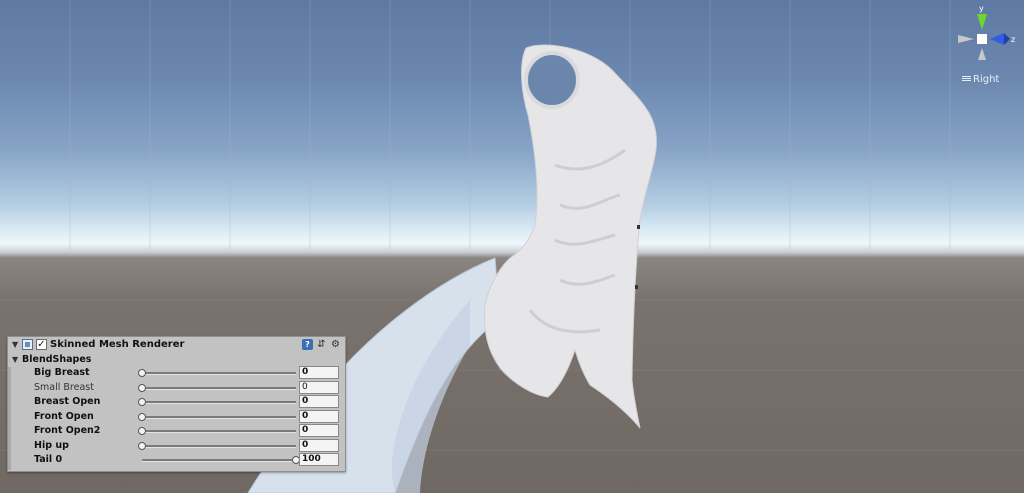 The width and height of the screenshot is (1024, 493). I want to click on preset-icon: ⇵, so click(321, 344).